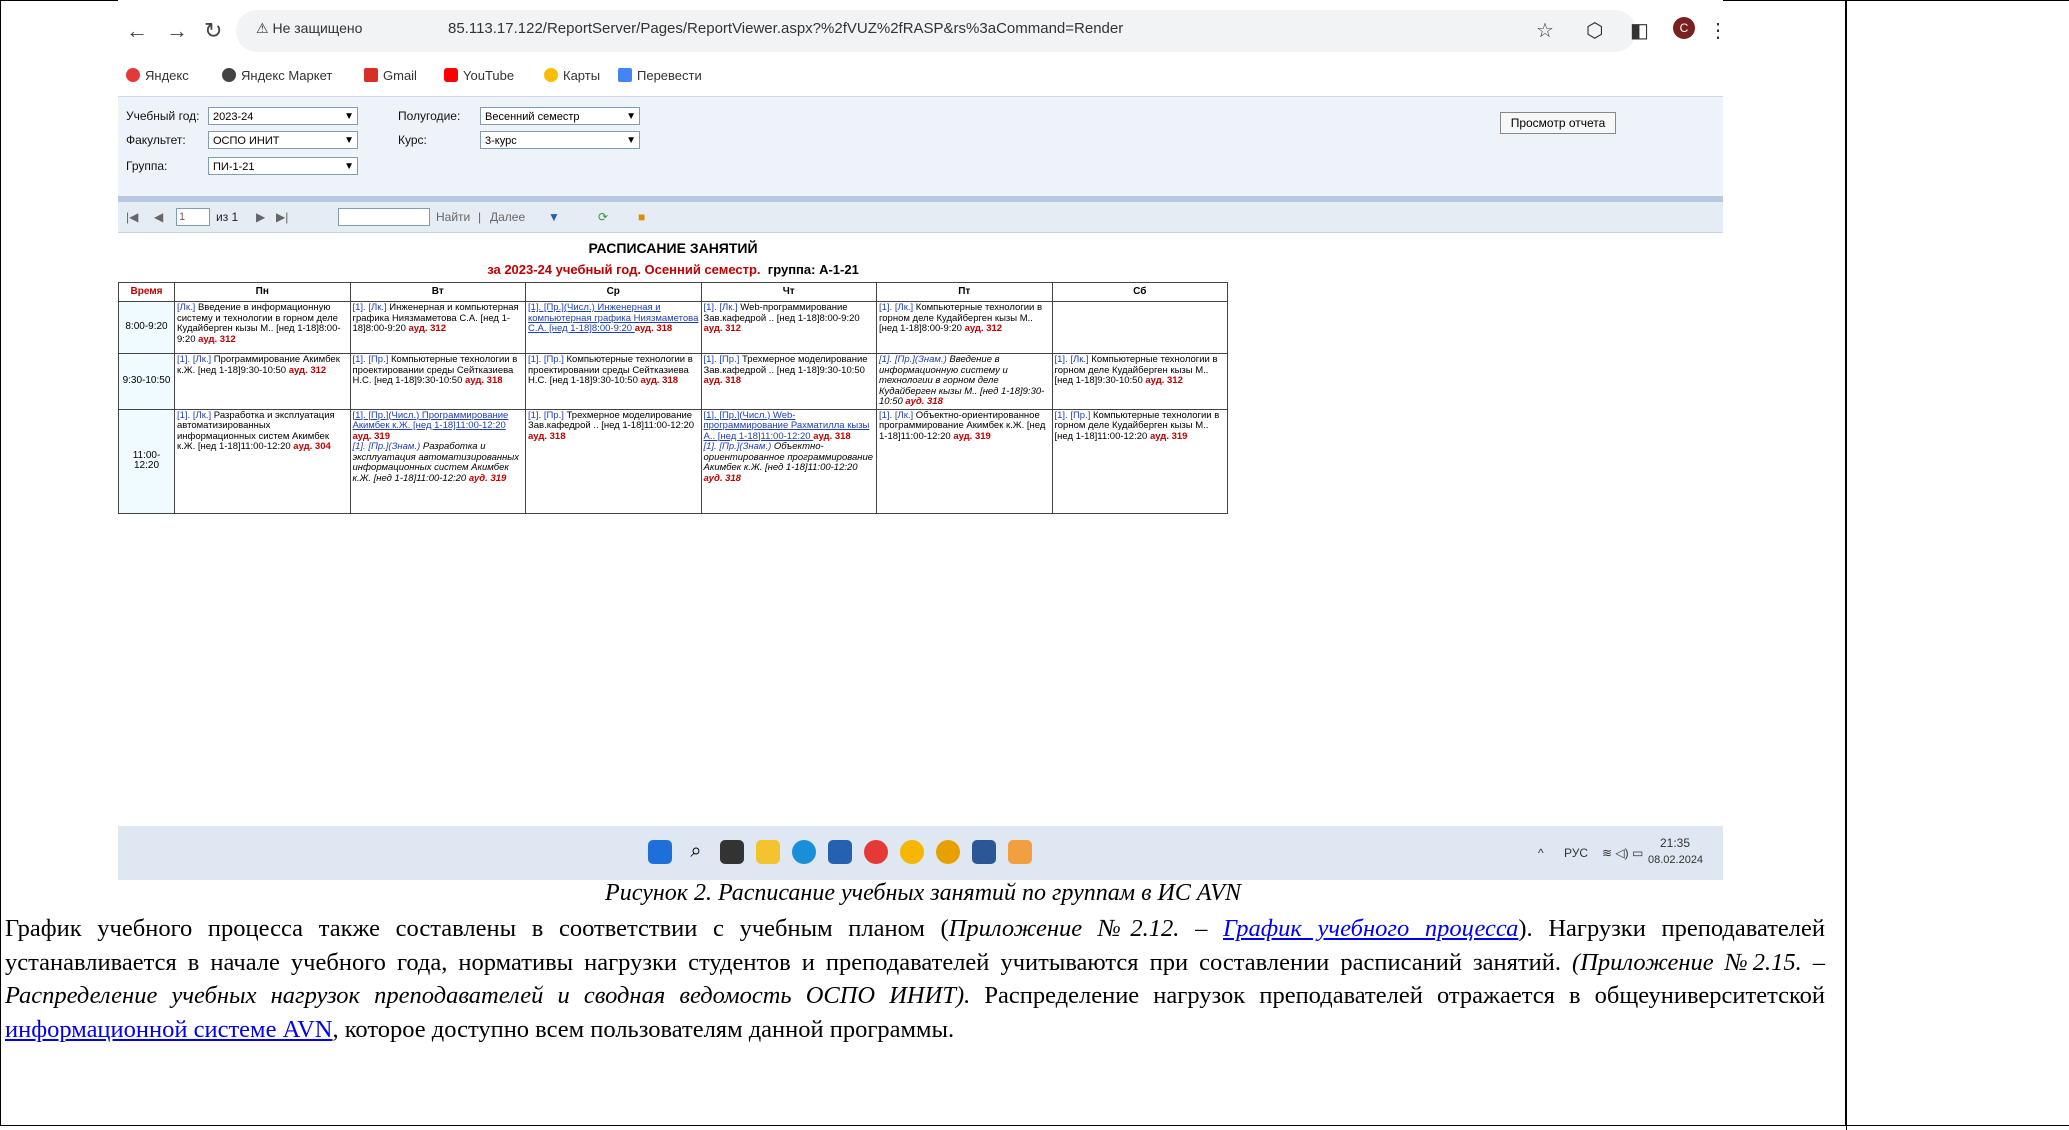 This screenshot has height=1130, width=2069. Describe the element at coordinates (283, 140) in the screenshot. I see `faculty-select: ОСПО ИНИТ ▼` at that location.